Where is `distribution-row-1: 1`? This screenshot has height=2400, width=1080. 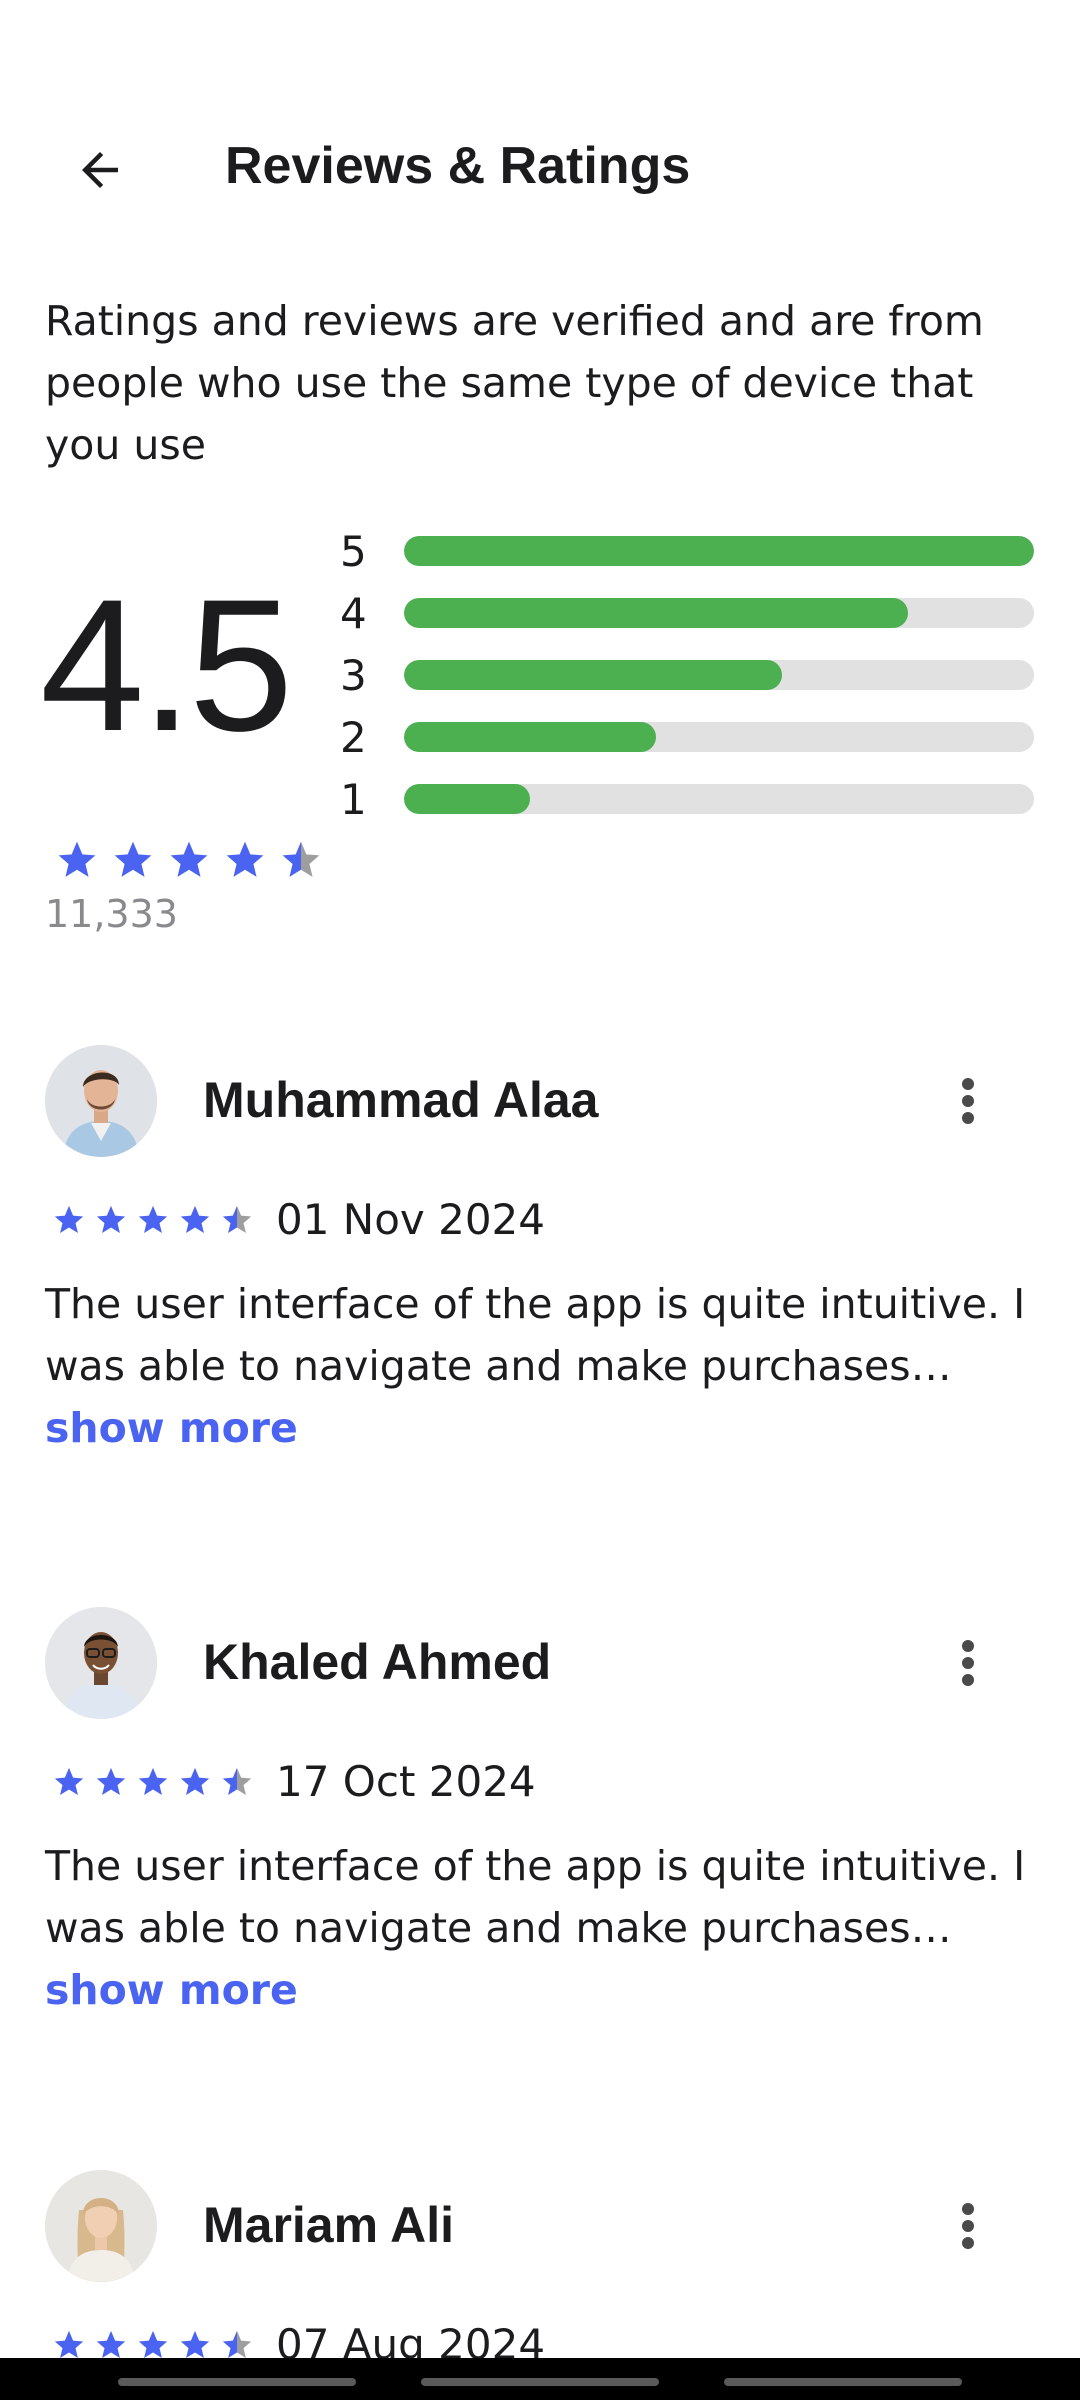
distribution-row-1: 1 is located at coordinates (690, 799).